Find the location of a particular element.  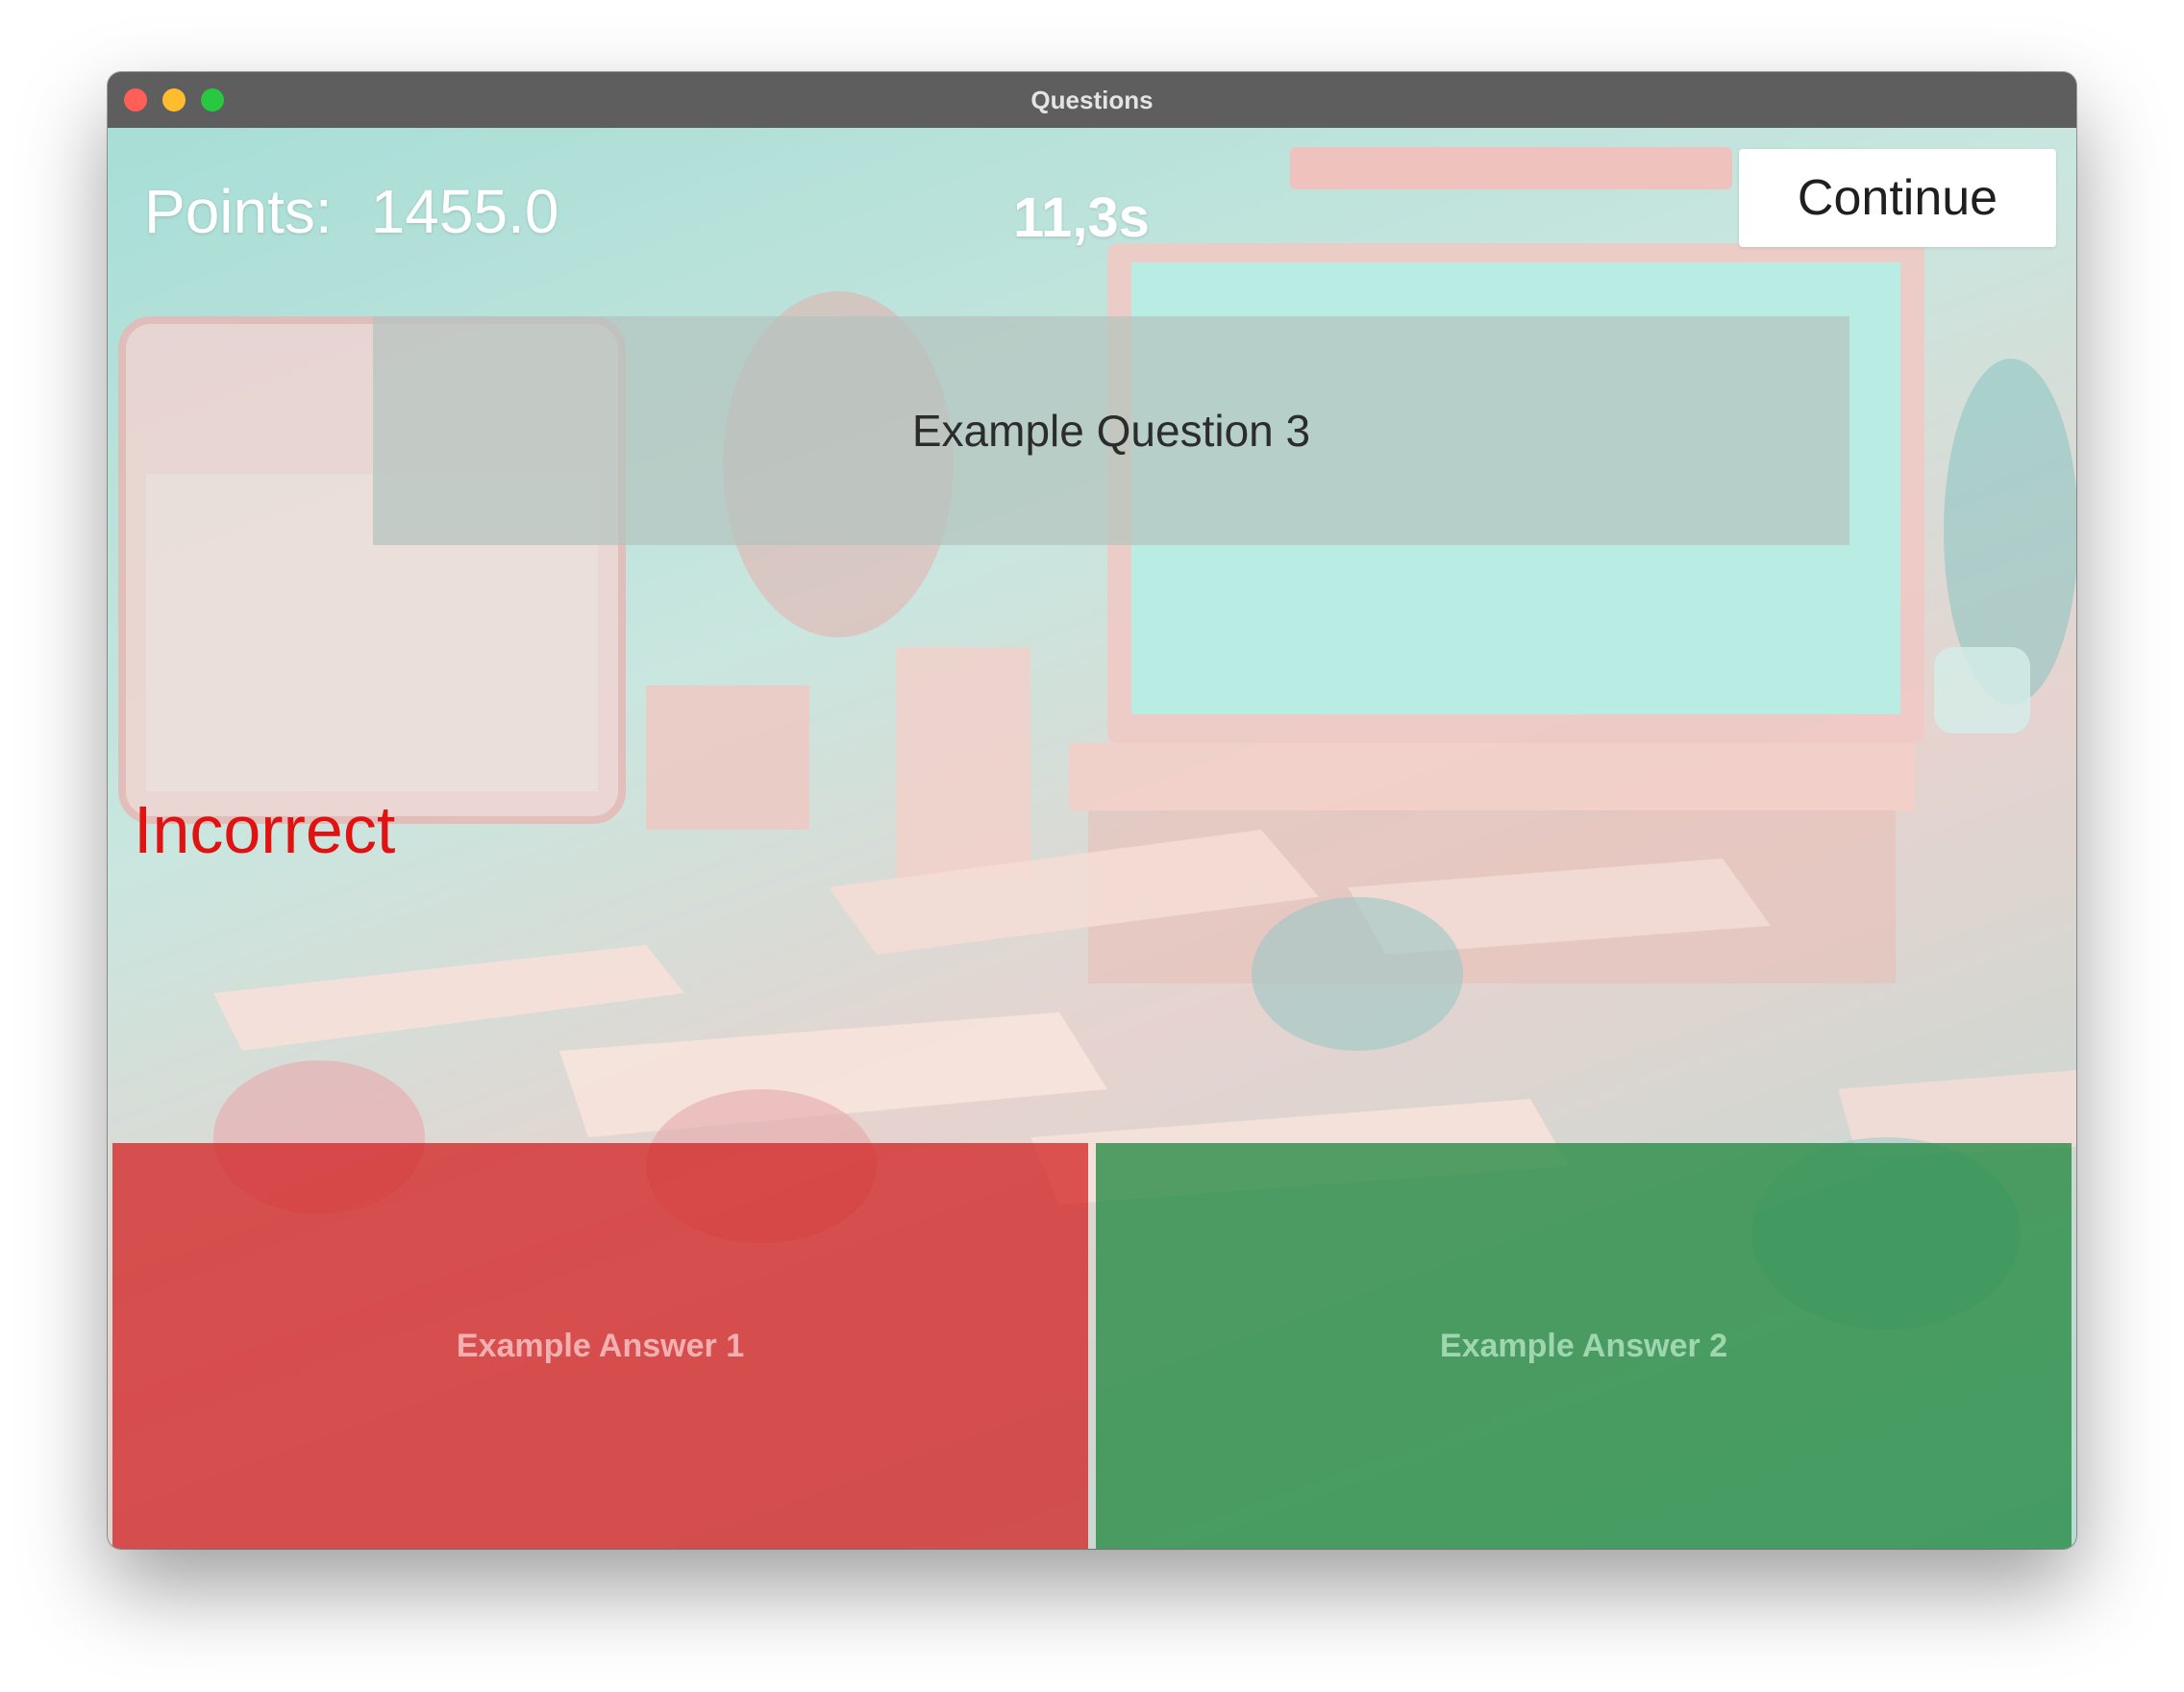

question-panel: Example Question 3 is located at coordinates (1111, 430).